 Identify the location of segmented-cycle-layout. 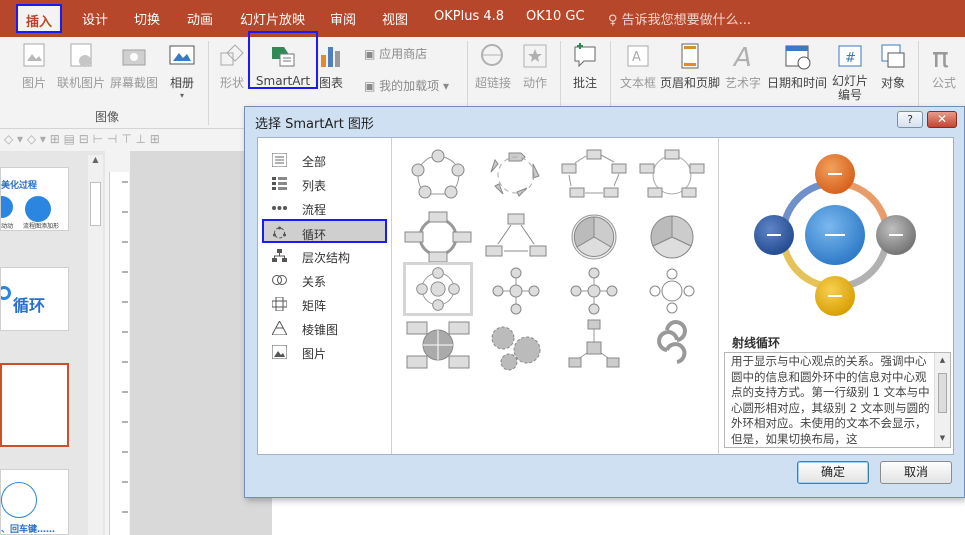
(594, 237).